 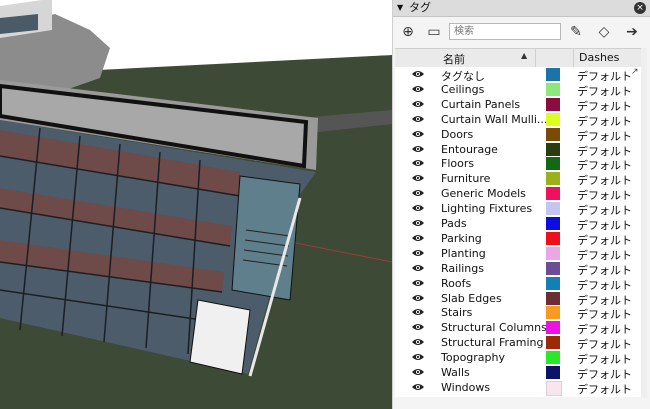 What do you see at coordinates (483, 193) in the screenshot?
I see `tag-name: Generic Models` at bounding box center [483, 193].